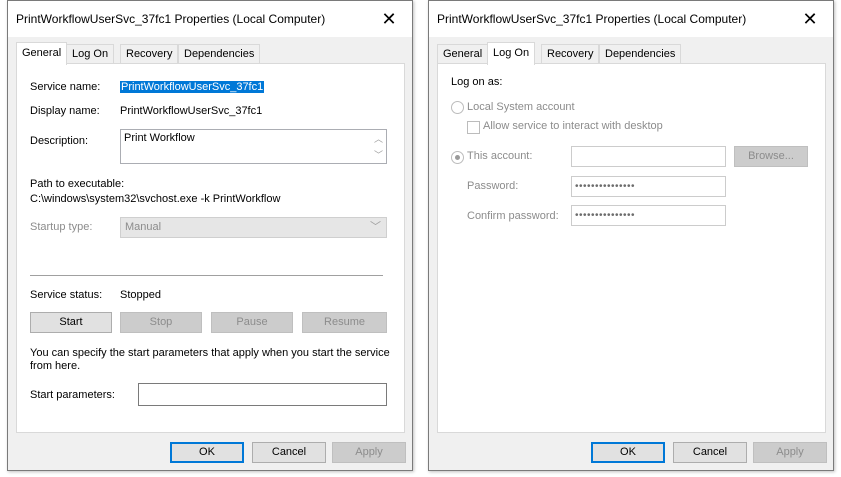  What do you see at coordinates (521, 107) in the screenshot?
I see `local-system-label: Local System account` at bounding box center [521, 107].